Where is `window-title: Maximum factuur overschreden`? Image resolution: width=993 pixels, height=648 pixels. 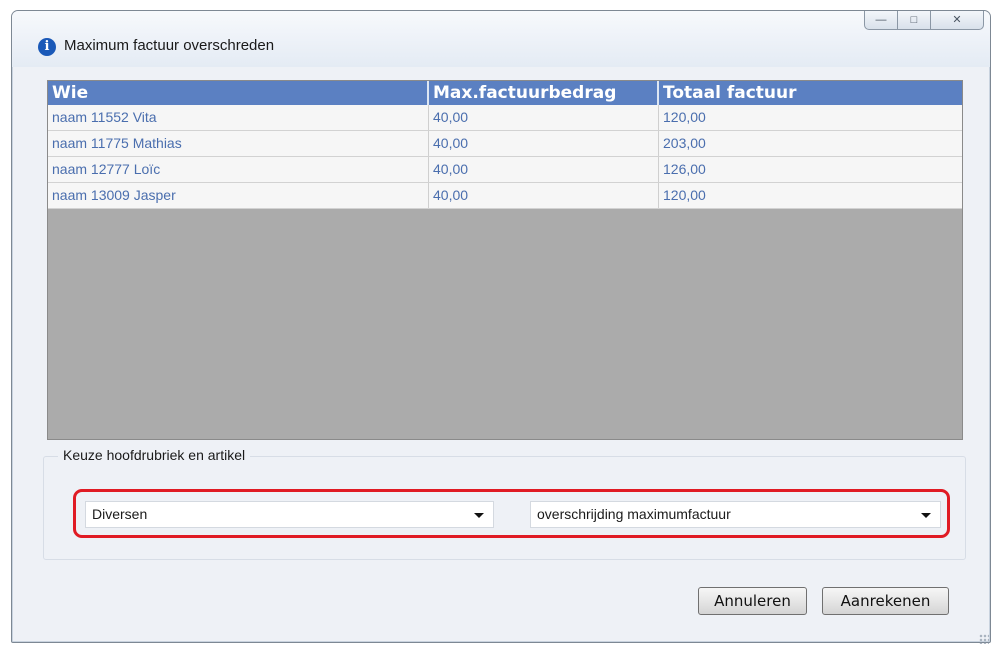
window-title: Maximum factuur overschreden is located at coordinates (169, 45).